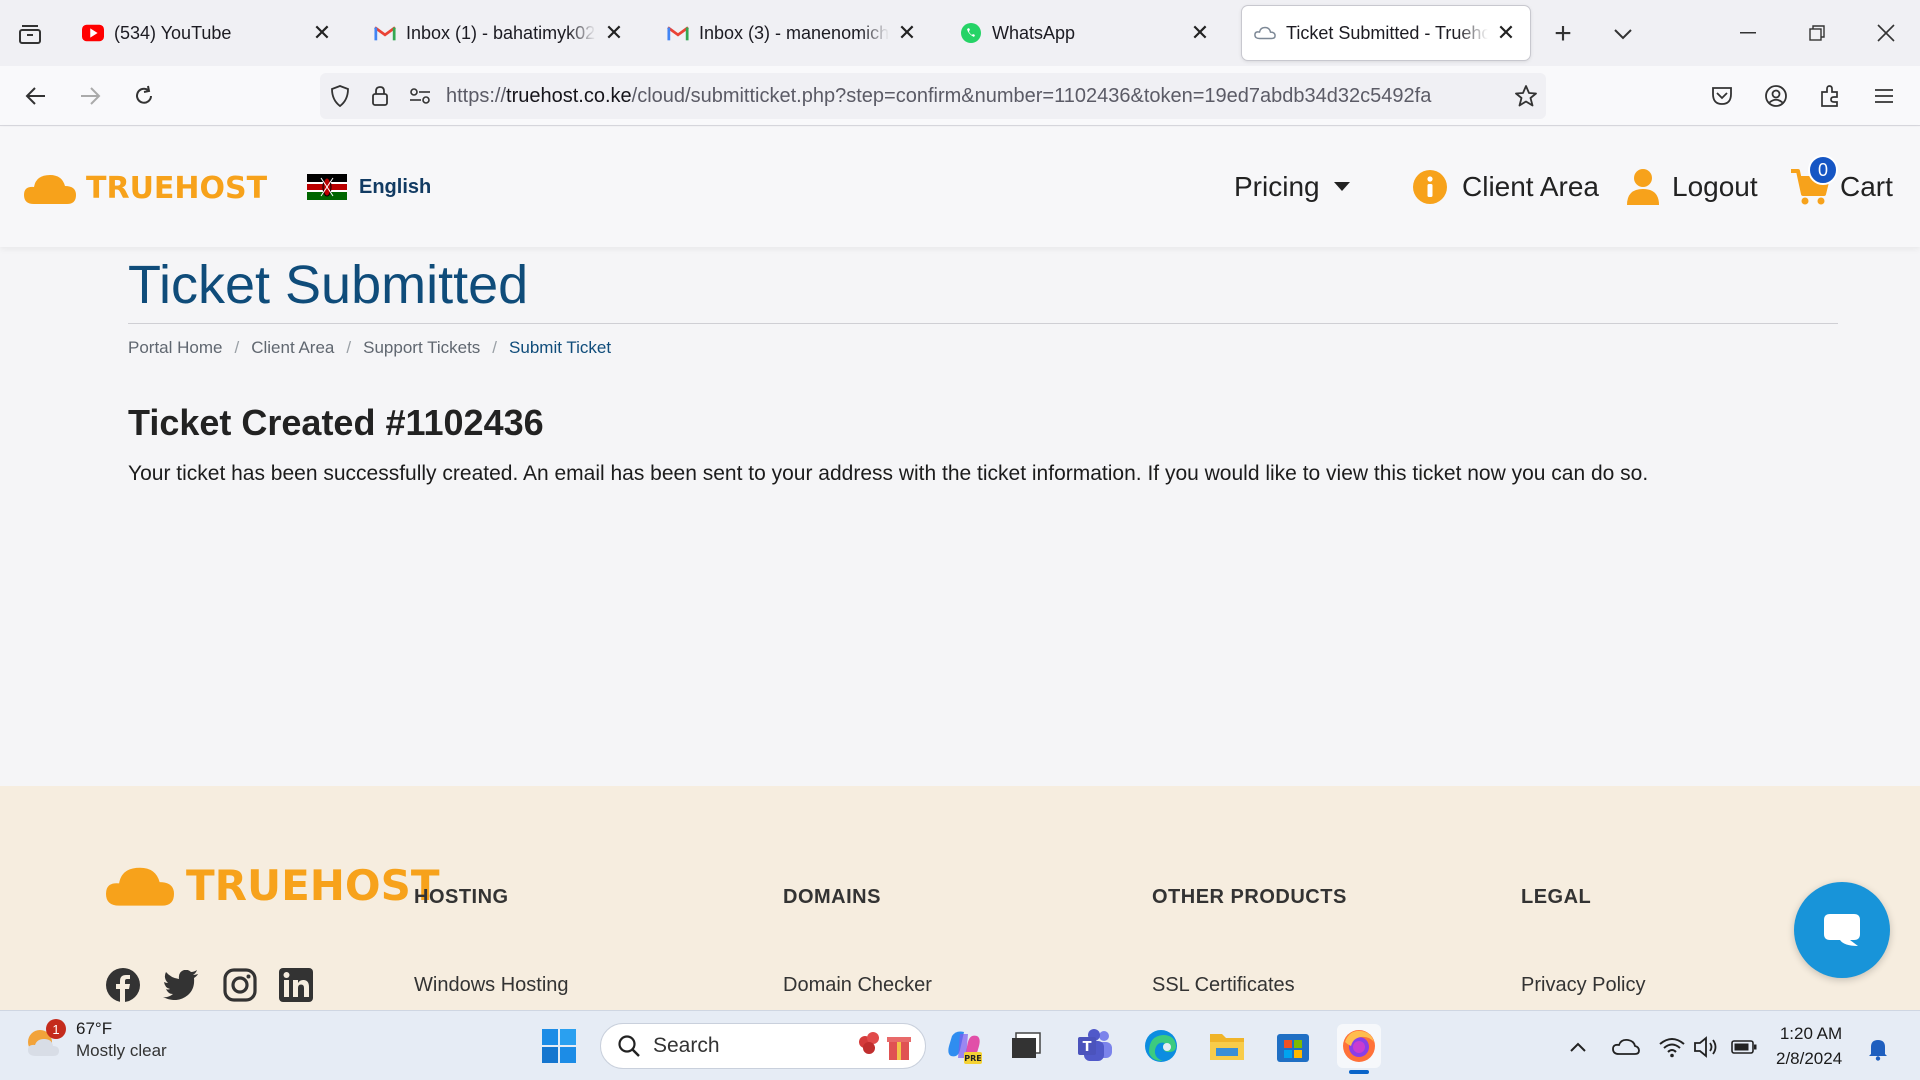  Describe the element at coordinates (144, 96) in the screenshot. I see `reload-button` at that location.